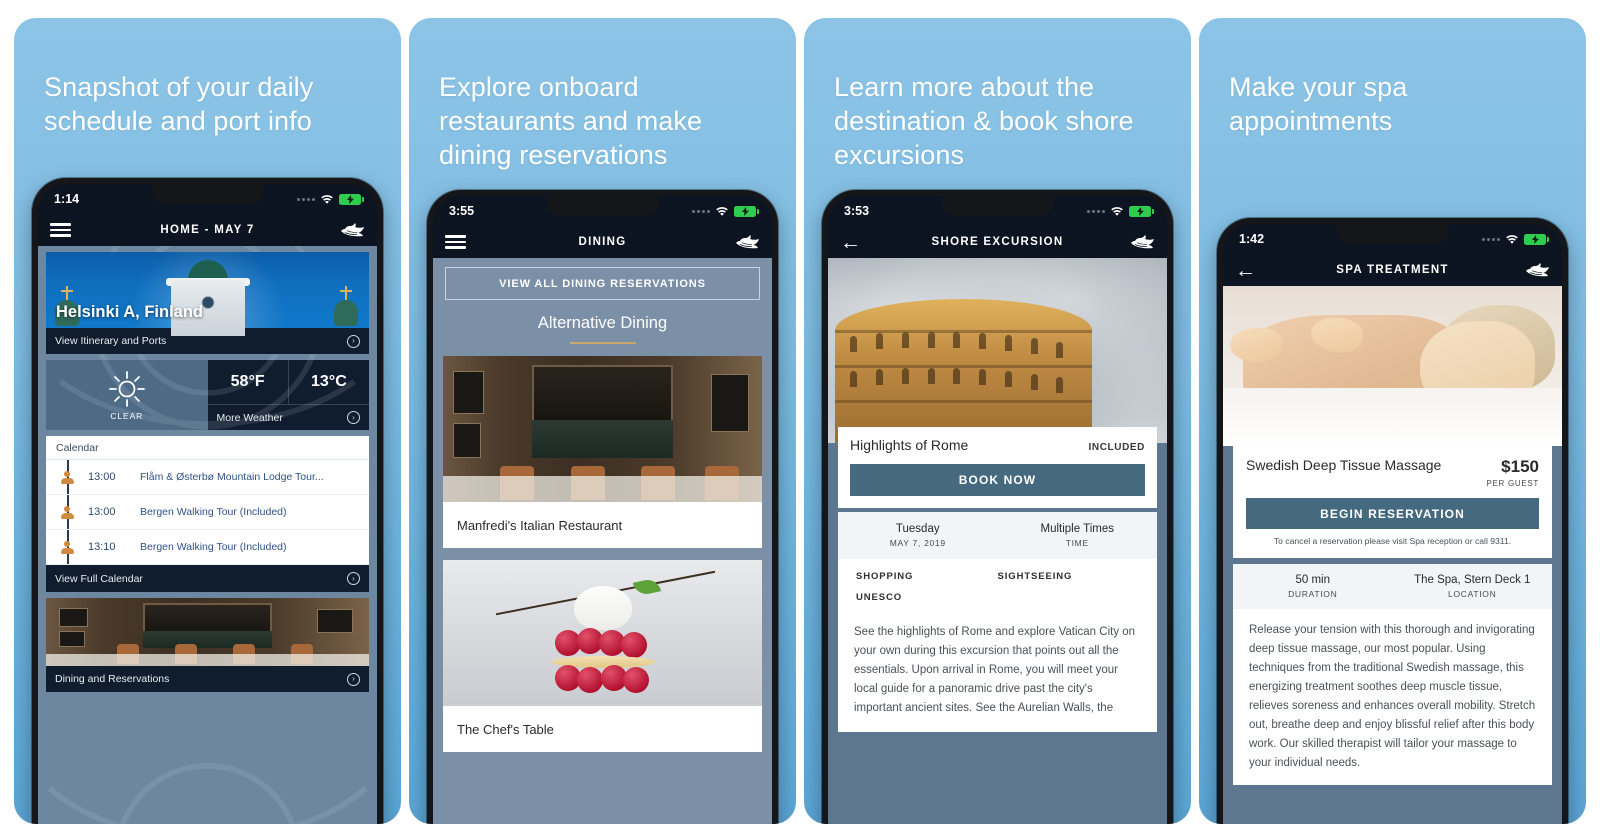 This screenshot has width=1600, height=838. I want to click on restaurant-card: The Chef's Table, so click(602, 656).